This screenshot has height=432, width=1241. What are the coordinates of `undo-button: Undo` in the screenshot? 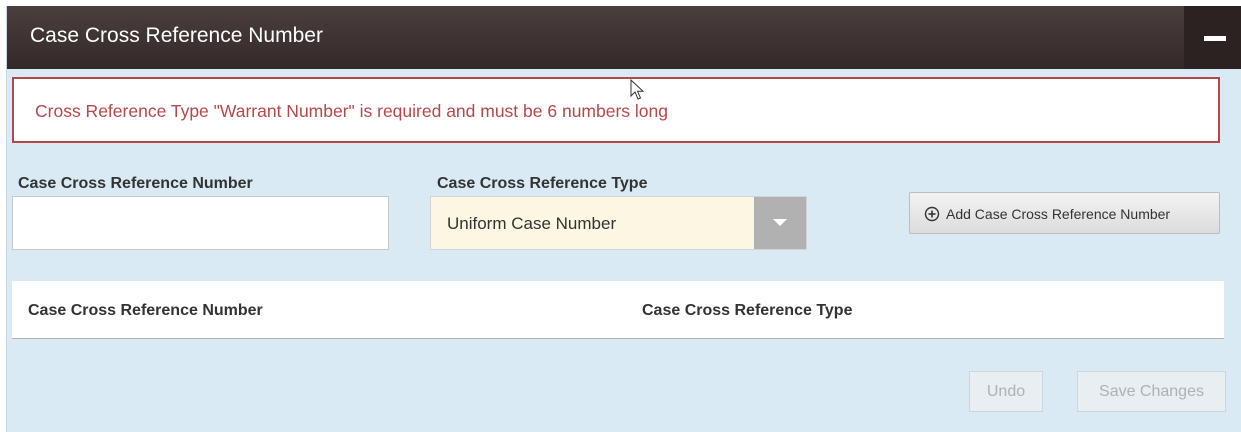 It's located at (1006, 391).